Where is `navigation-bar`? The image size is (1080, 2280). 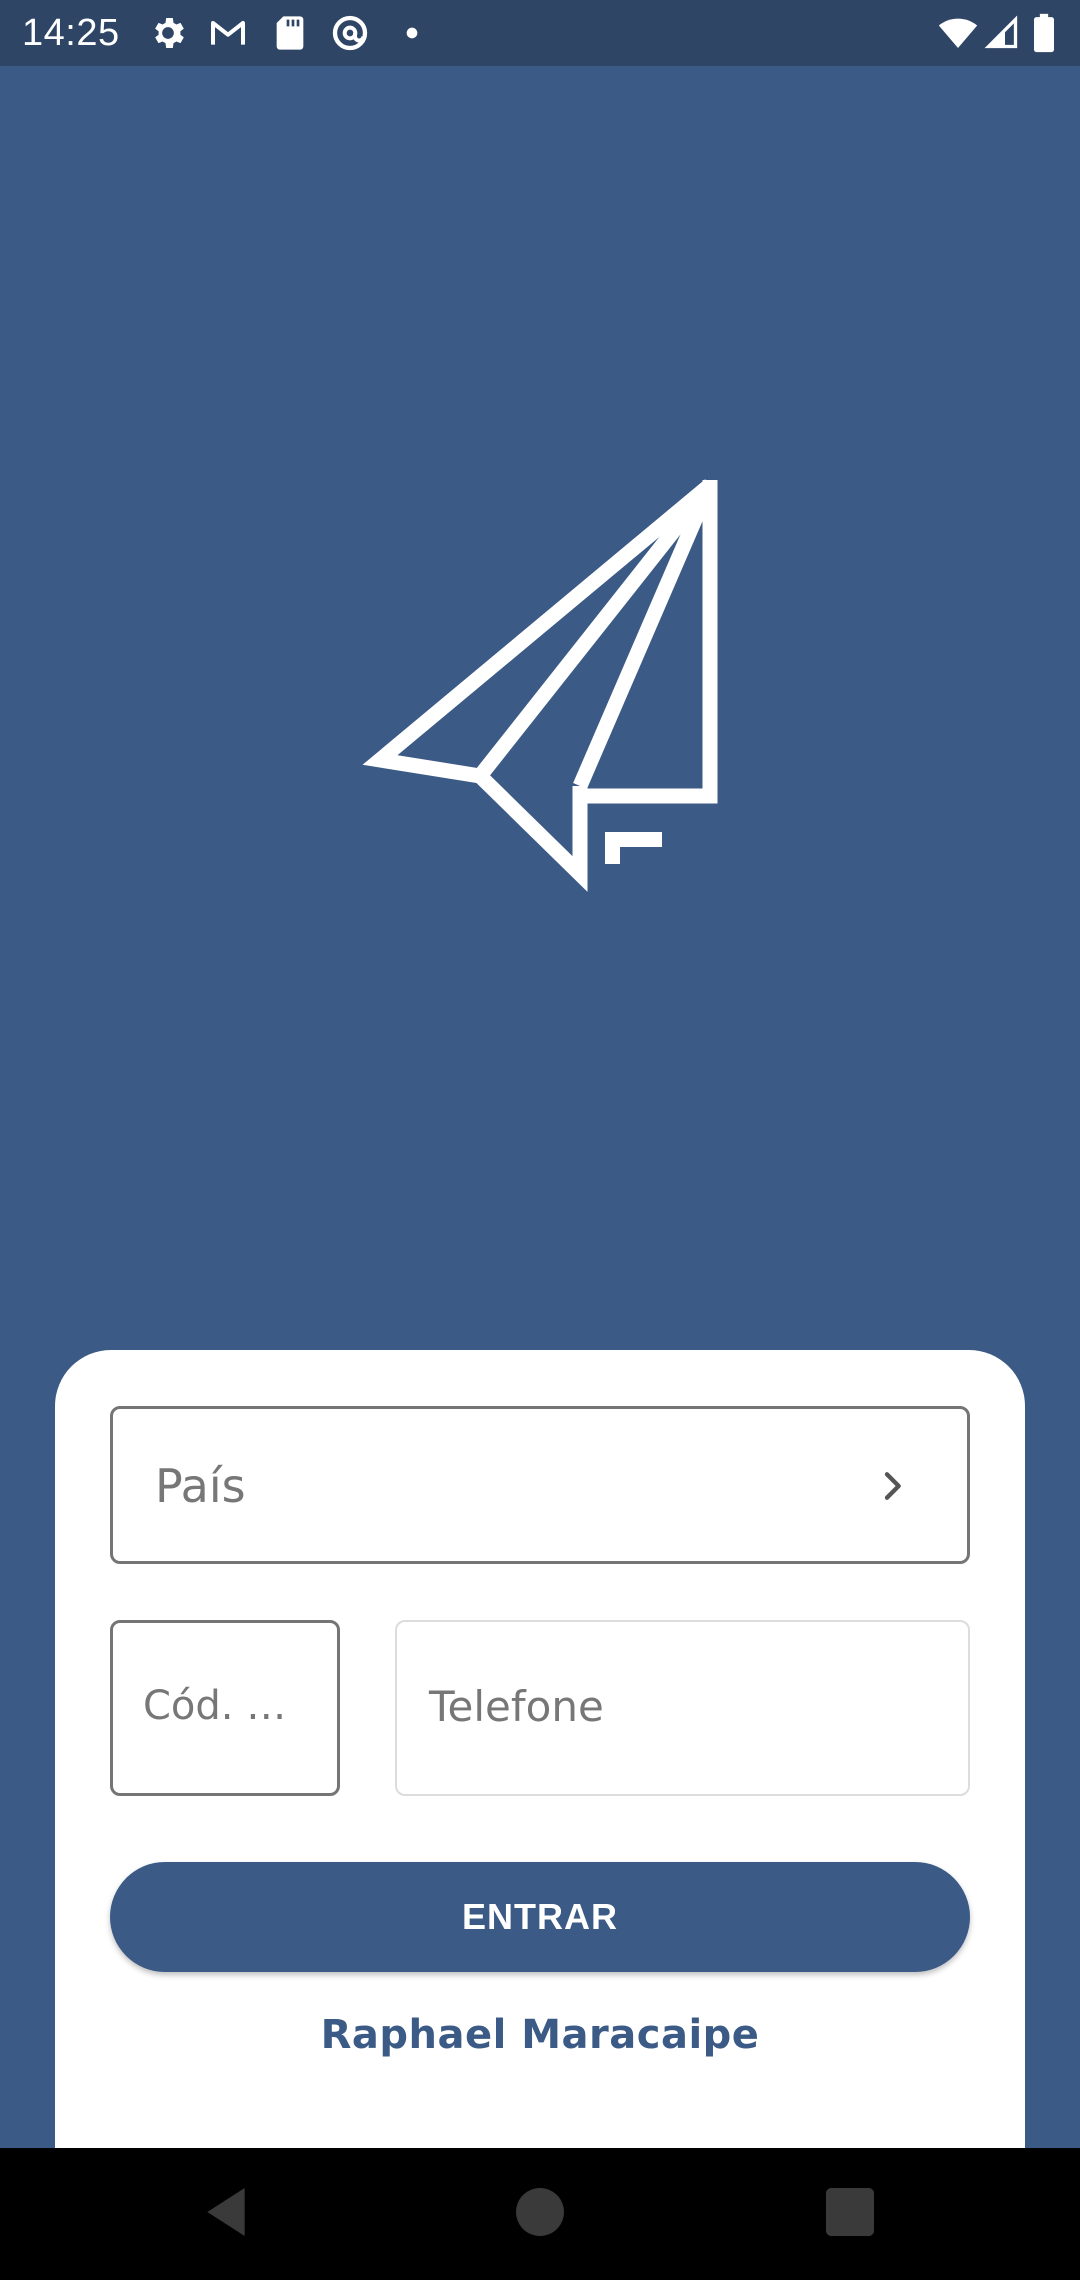 navigation-bar is located at coordinates (540, 2214).